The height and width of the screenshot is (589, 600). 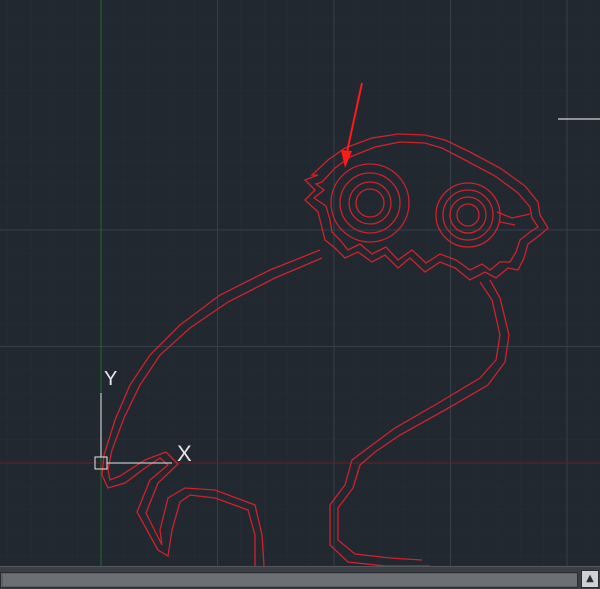 I want to click on owl-back-outer, so click(x=419, y=422).